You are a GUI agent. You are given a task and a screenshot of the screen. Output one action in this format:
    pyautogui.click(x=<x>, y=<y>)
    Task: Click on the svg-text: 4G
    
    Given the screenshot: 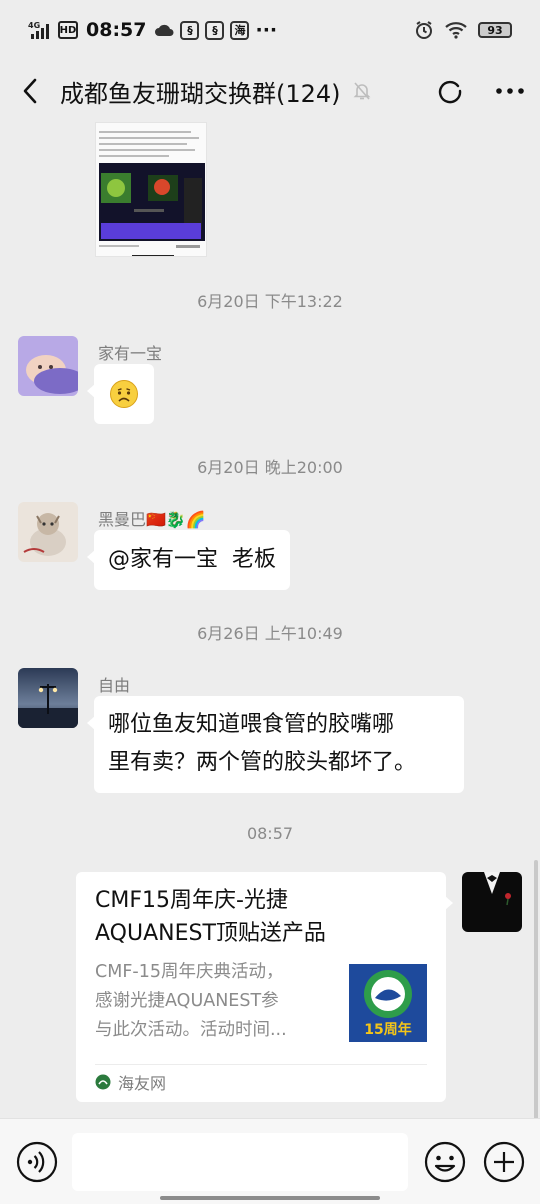 What is the action you would take?
    pyautogui.click(x=34, y=25)
    